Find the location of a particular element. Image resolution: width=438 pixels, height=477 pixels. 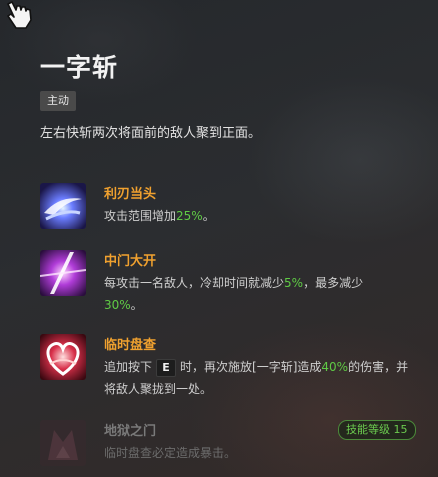

light-slash-icon is located at coordinates (63, 273).